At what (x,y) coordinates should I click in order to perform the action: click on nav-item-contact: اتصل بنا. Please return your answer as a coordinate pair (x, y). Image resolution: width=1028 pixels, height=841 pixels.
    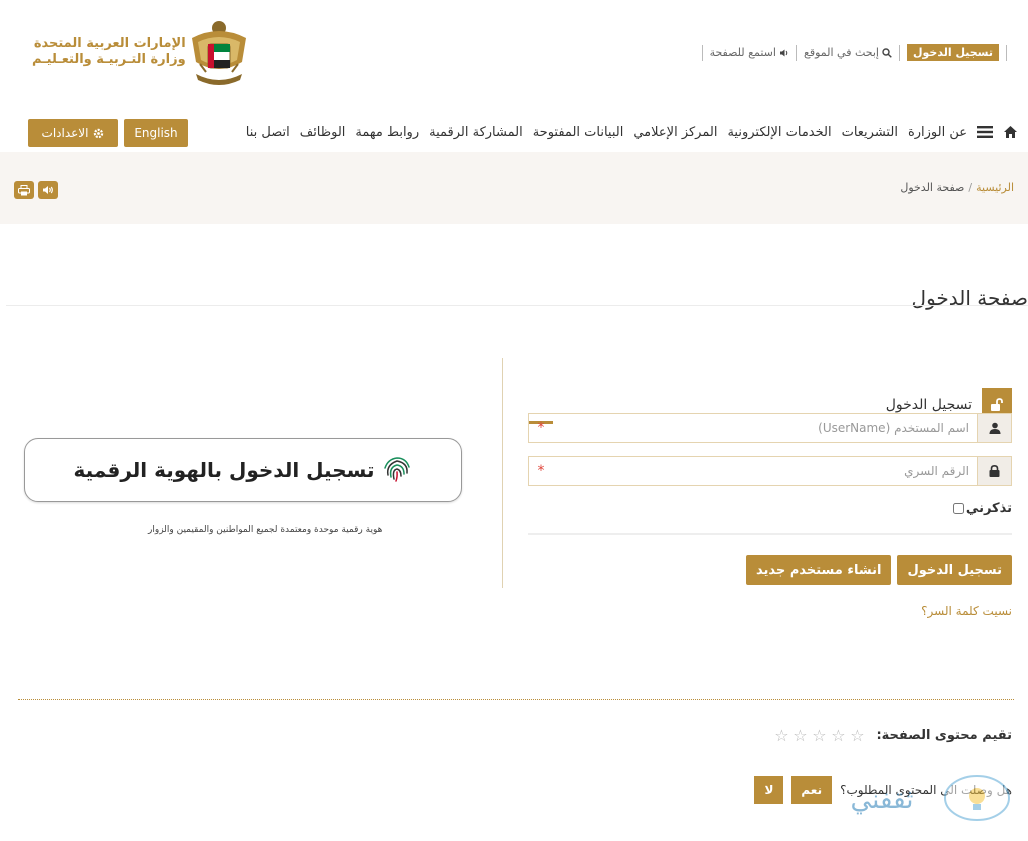
    Looking at the image, I should click on (268, 132).